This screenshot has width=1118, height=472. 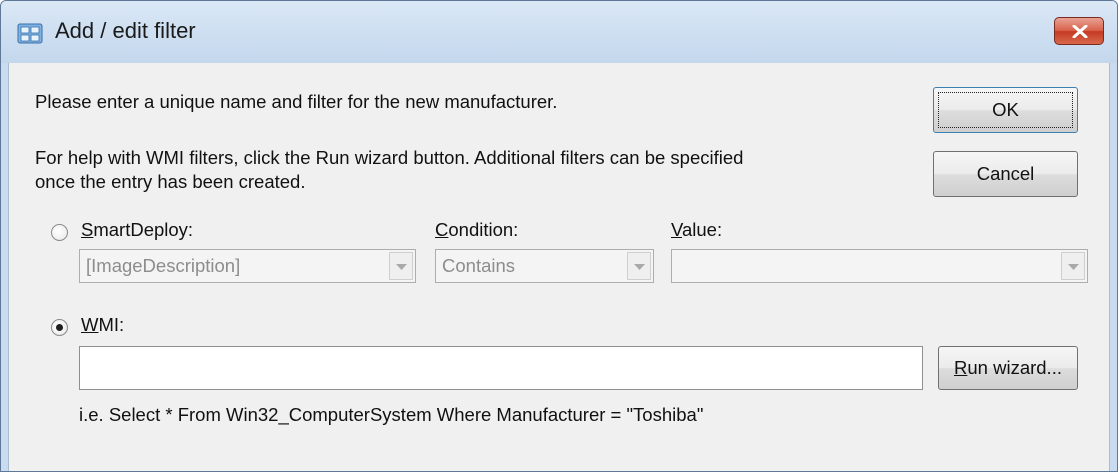 I want to click on condition-value: Contains, so click(x=479, y=265).